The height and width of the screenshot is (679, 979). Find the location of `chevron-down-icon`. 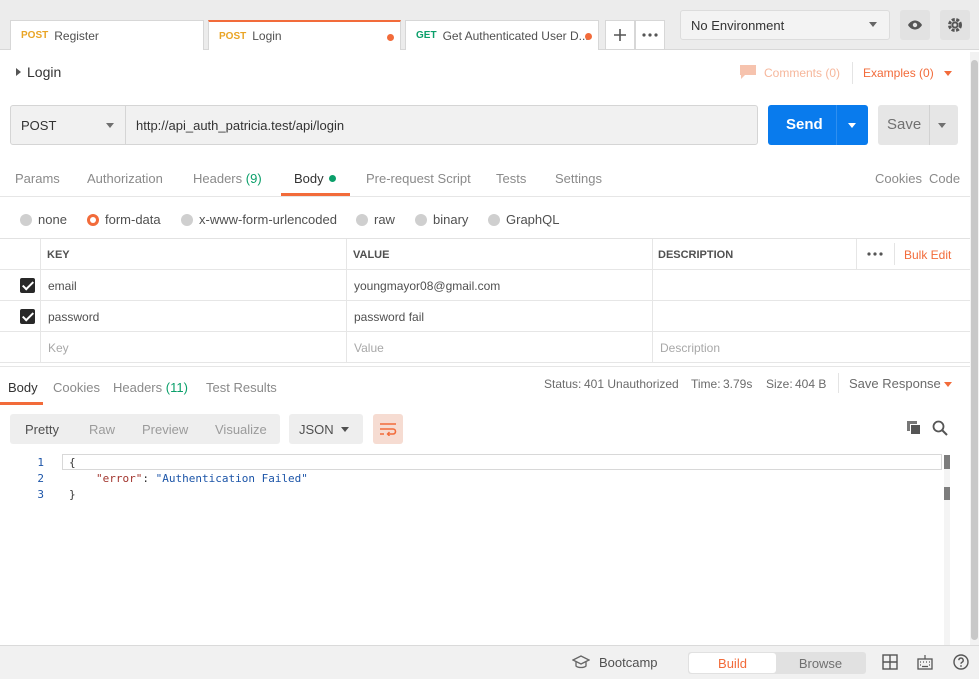

chevron-down-icon is located at coordinates (110, 125).